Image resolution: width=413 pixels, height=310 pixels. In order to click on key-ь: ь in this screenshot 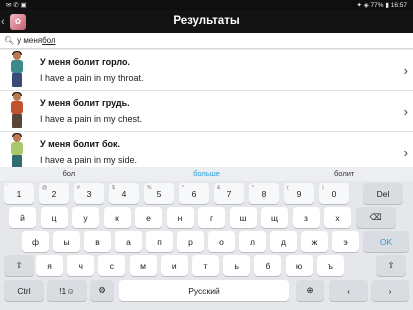, I will do `click(237, 265)`.